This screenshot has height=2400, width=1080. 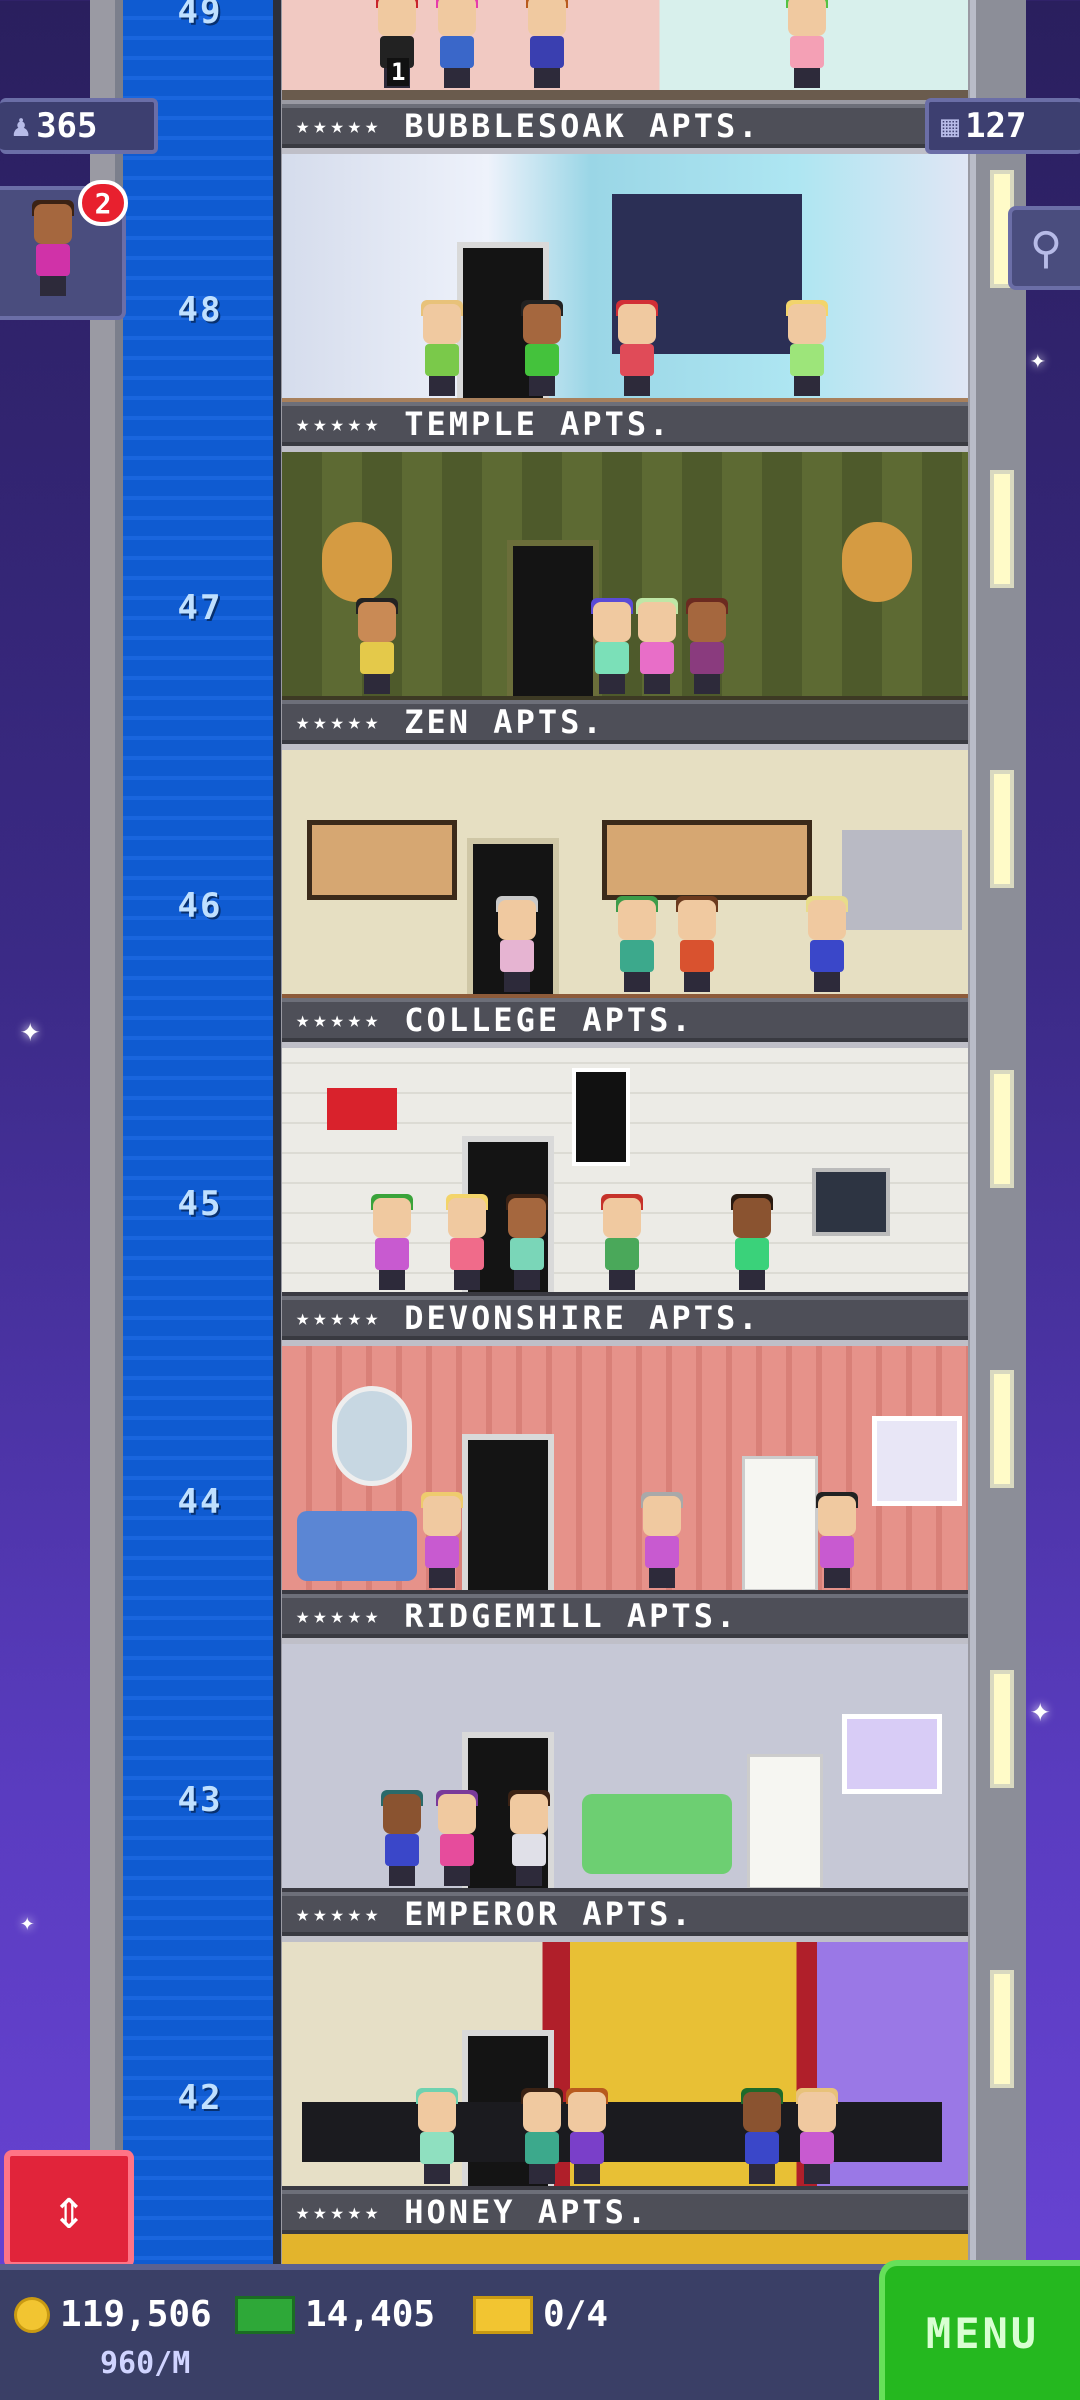 What do you see at coordinates (1044, 248) in the screenshot?
I see `search-icon: ⚲` at bounding box center [1044, 248].